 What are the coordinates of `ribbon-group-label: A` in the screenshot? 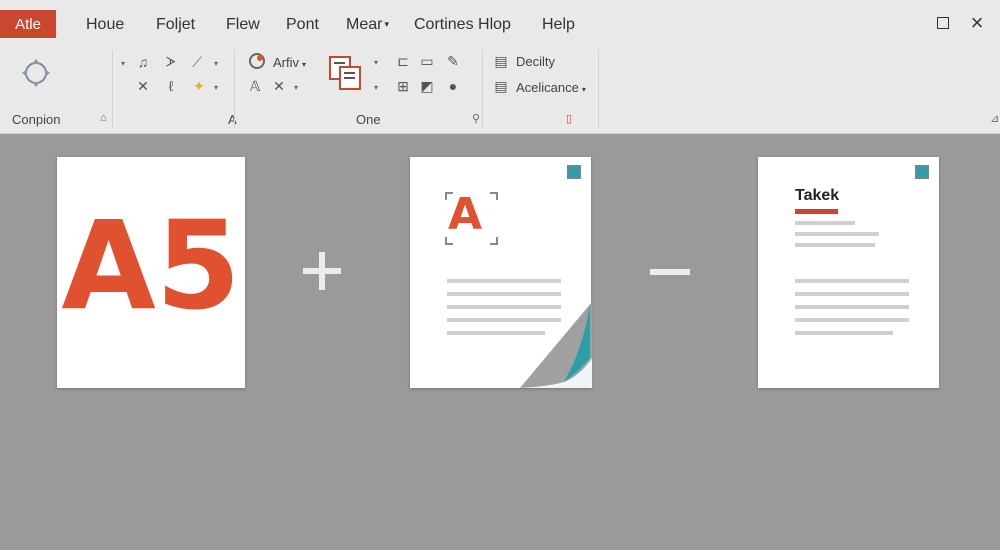 It's located at (232, 119).